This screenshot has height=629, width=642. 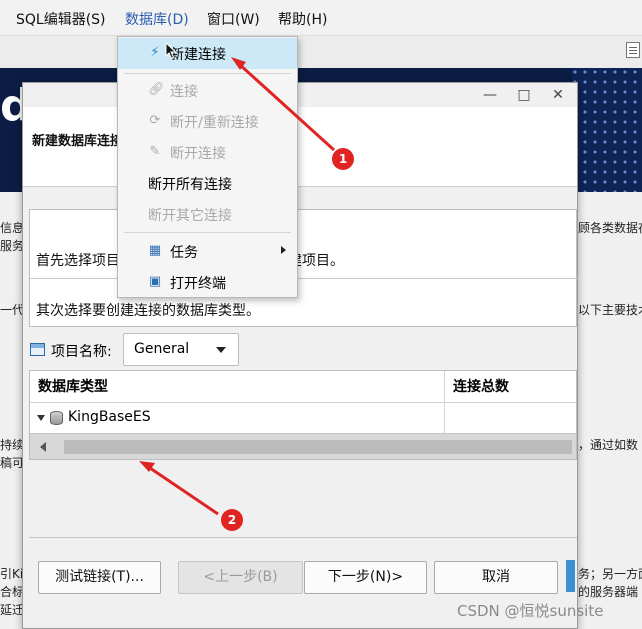 I want to click on annotation-badge-2: 2, so click(x=232, y=520).